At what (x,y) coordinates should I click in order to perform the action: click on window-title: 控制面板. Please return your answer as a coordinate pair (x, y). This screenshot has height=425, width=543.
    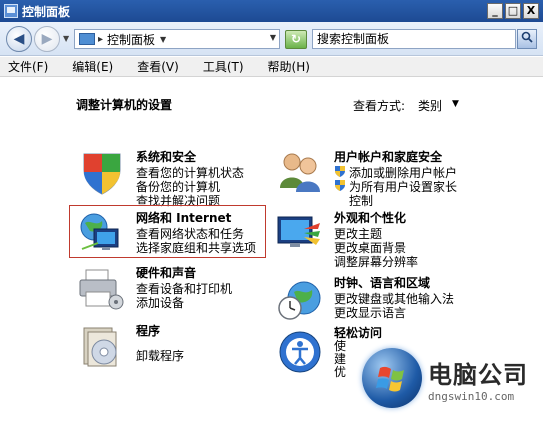
    Looking at the image, I should click on (46, 11).